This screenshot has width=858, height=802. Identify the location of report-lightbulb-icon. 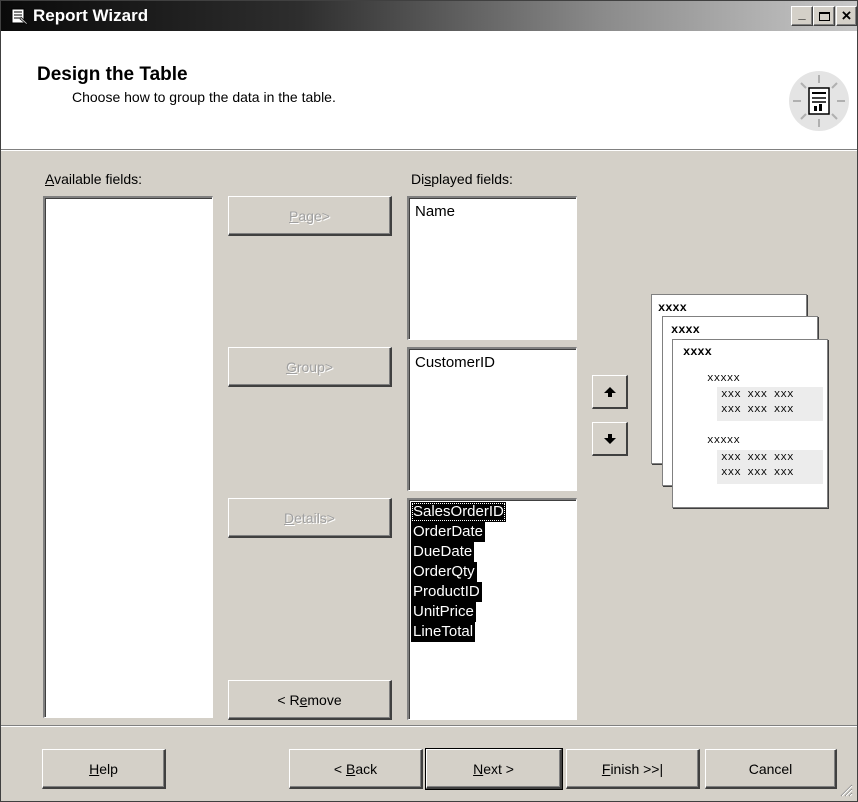
(819, 101).